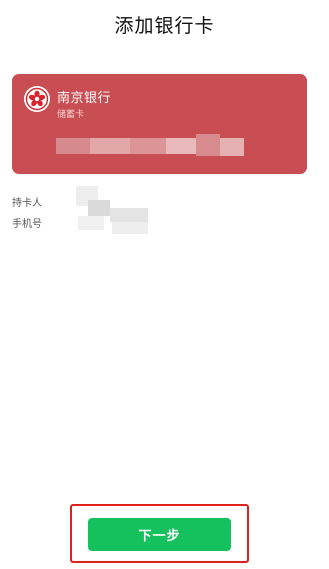  What do you see at coordinates (37, 99) in the screenshot?
I see `nanjing-bank-logo-icon` at bounding box center [37, 99].